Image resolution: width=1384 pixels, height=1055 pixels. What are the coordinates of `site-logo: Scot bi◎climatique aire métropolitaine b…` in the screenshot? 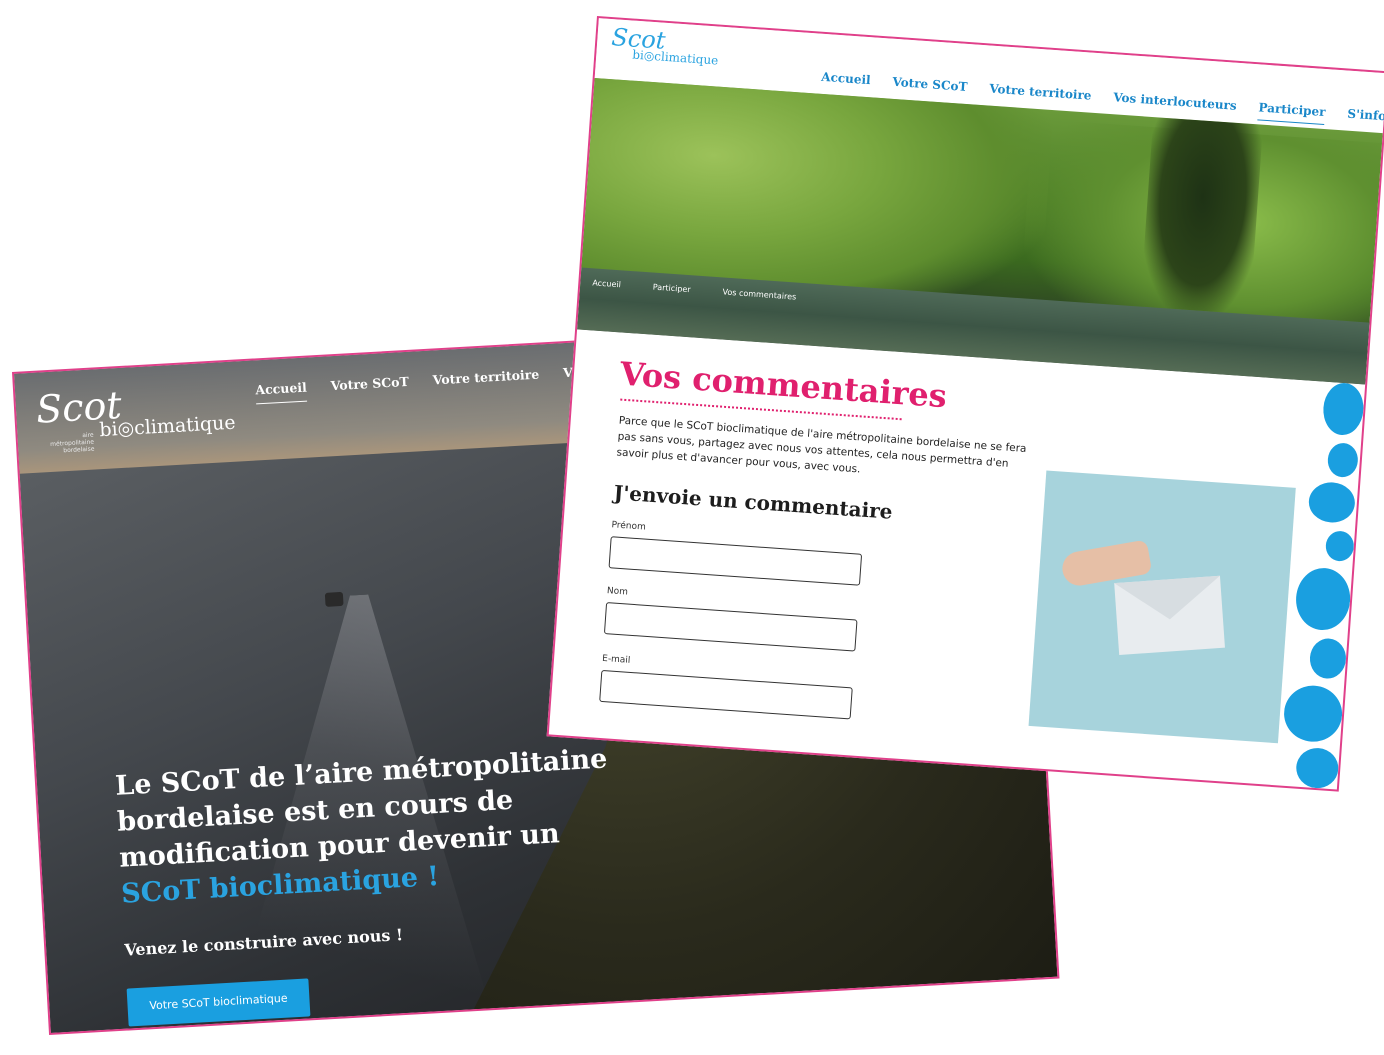 It's located at (135, 417).